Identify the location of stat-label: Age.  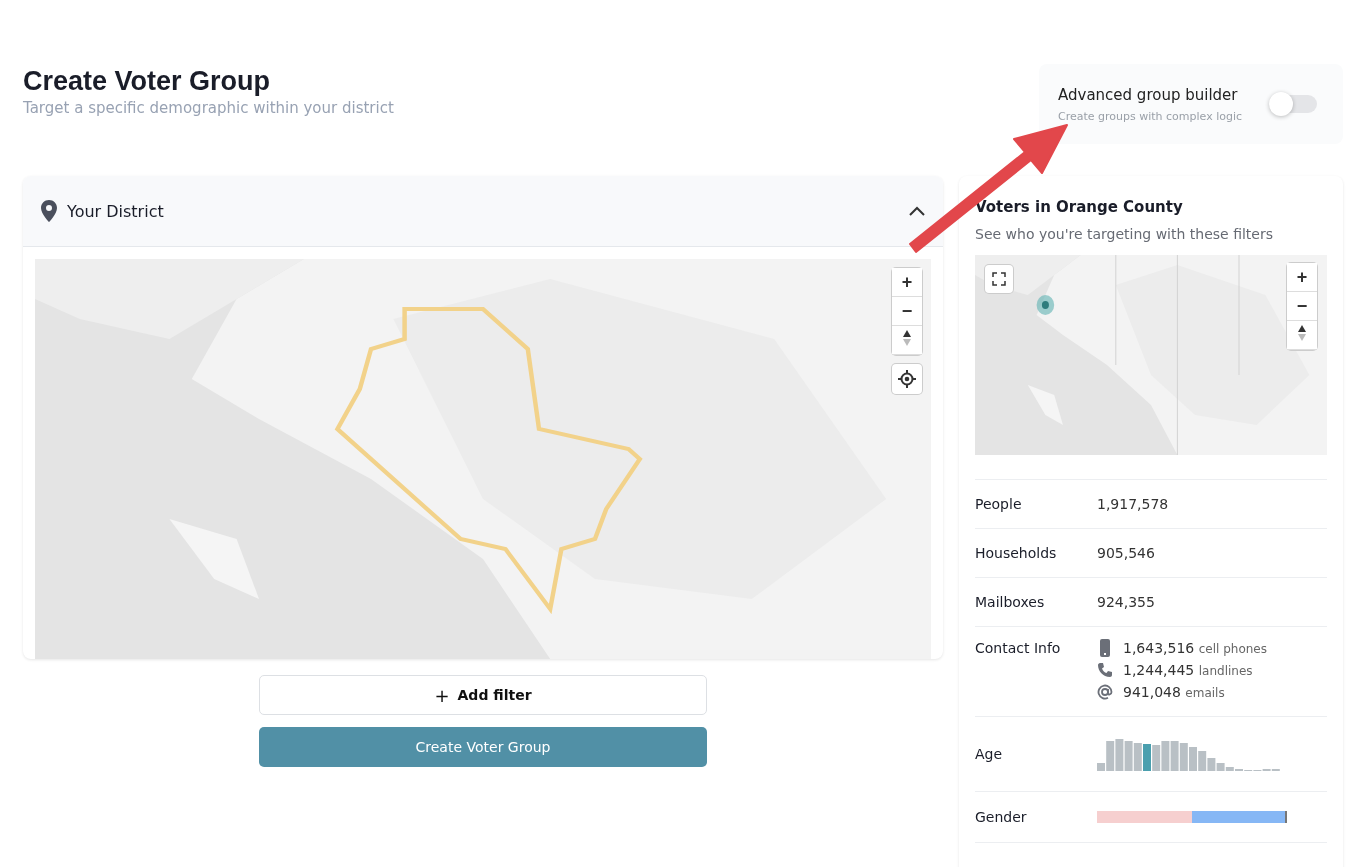
(989, 754).